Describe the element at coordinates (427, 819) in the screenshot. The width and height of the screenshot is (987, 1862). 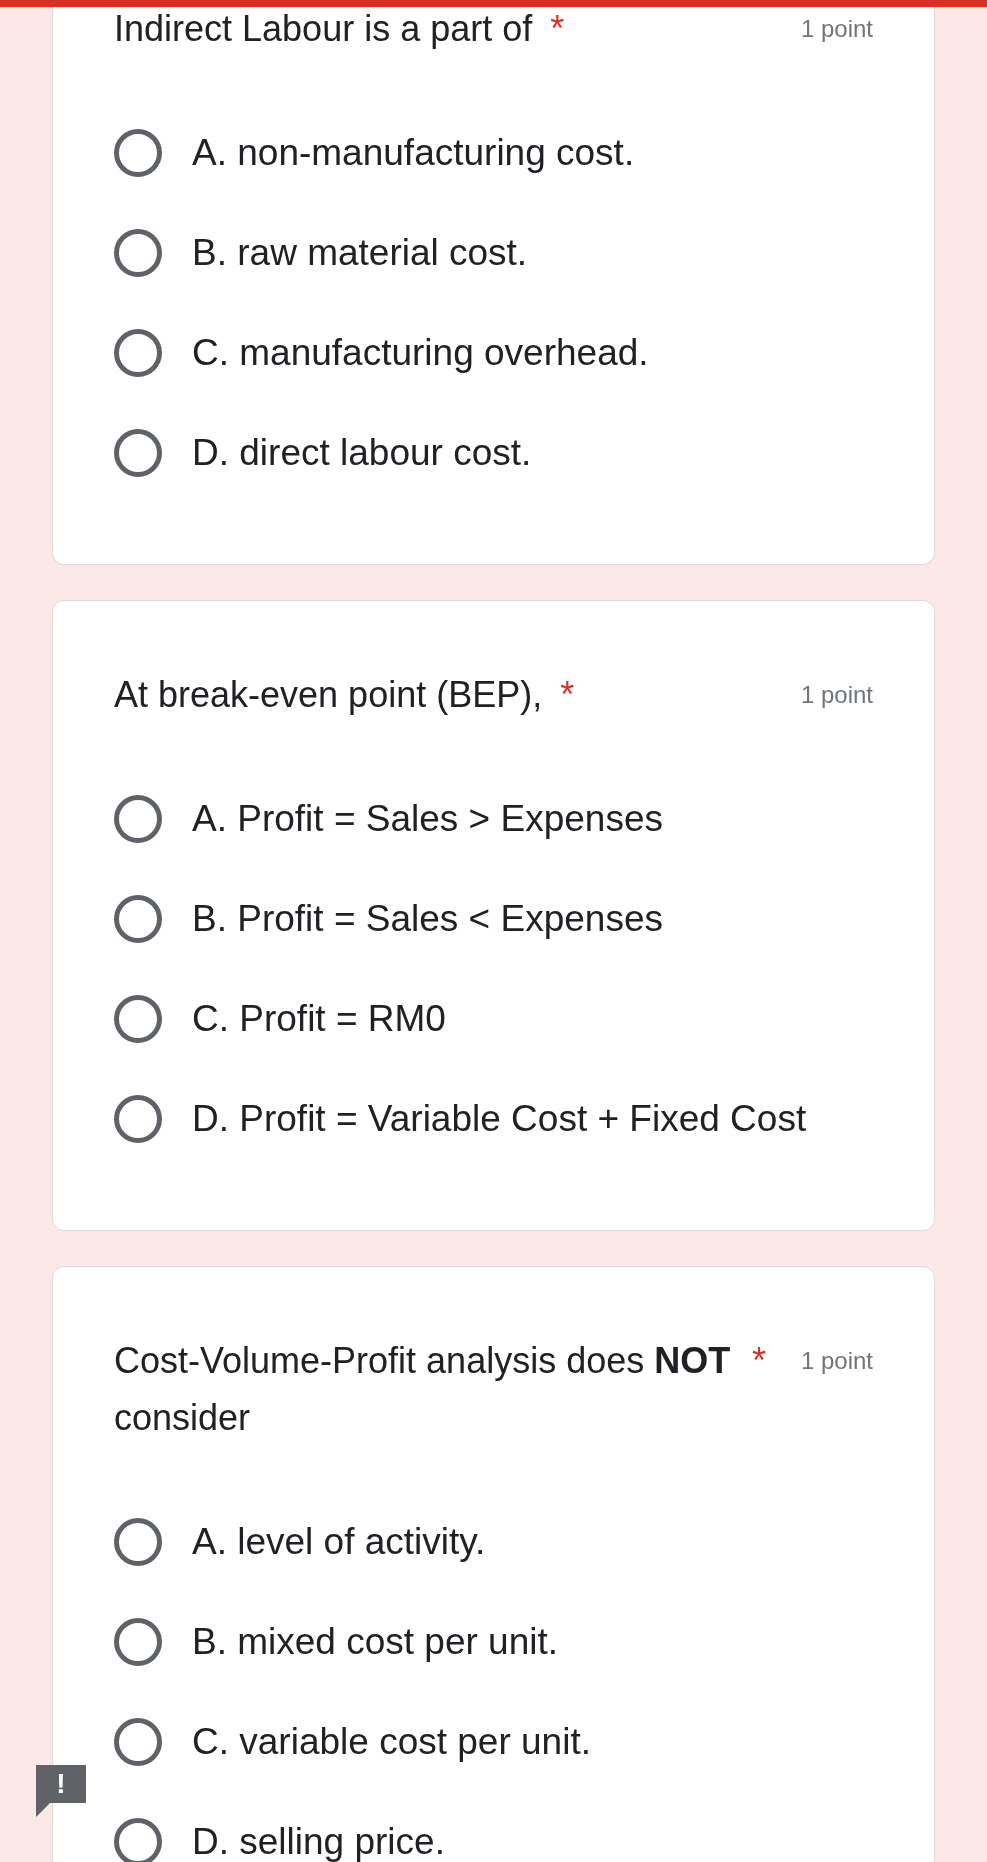
I see `option-label: A. Profit = Sales > Expenses` at that location.